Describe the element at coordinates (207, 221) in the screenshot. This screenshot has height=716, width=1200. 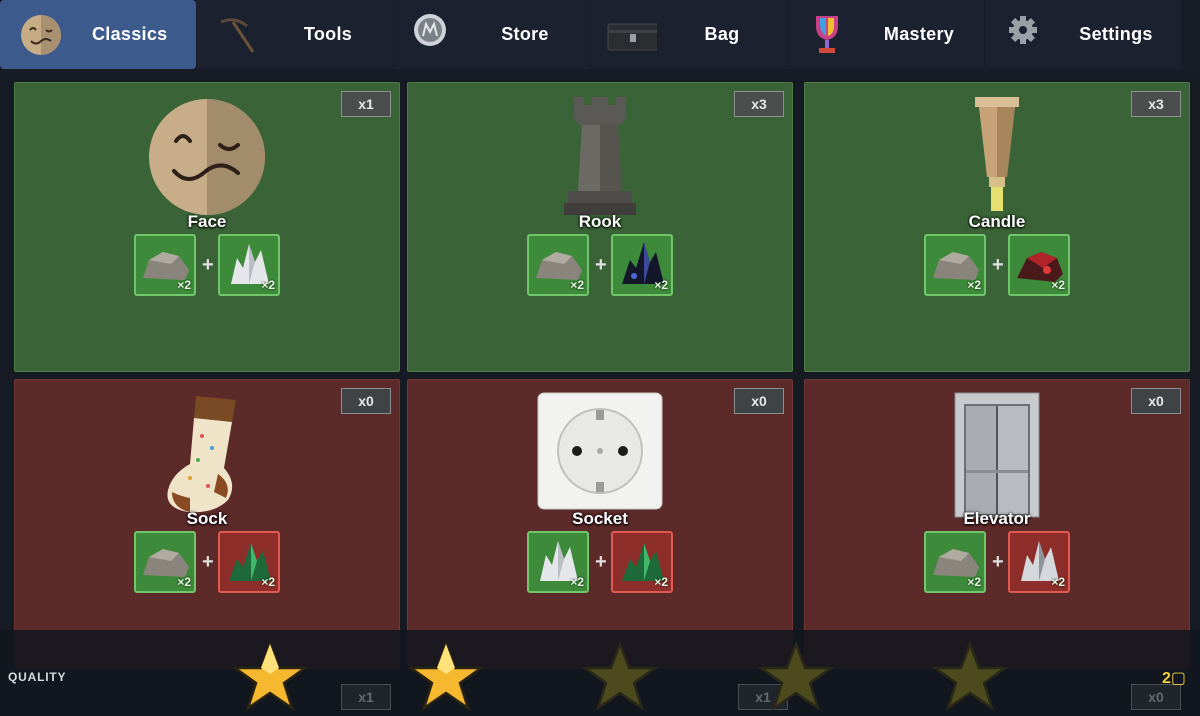
I see `item-name: Face` at that location.